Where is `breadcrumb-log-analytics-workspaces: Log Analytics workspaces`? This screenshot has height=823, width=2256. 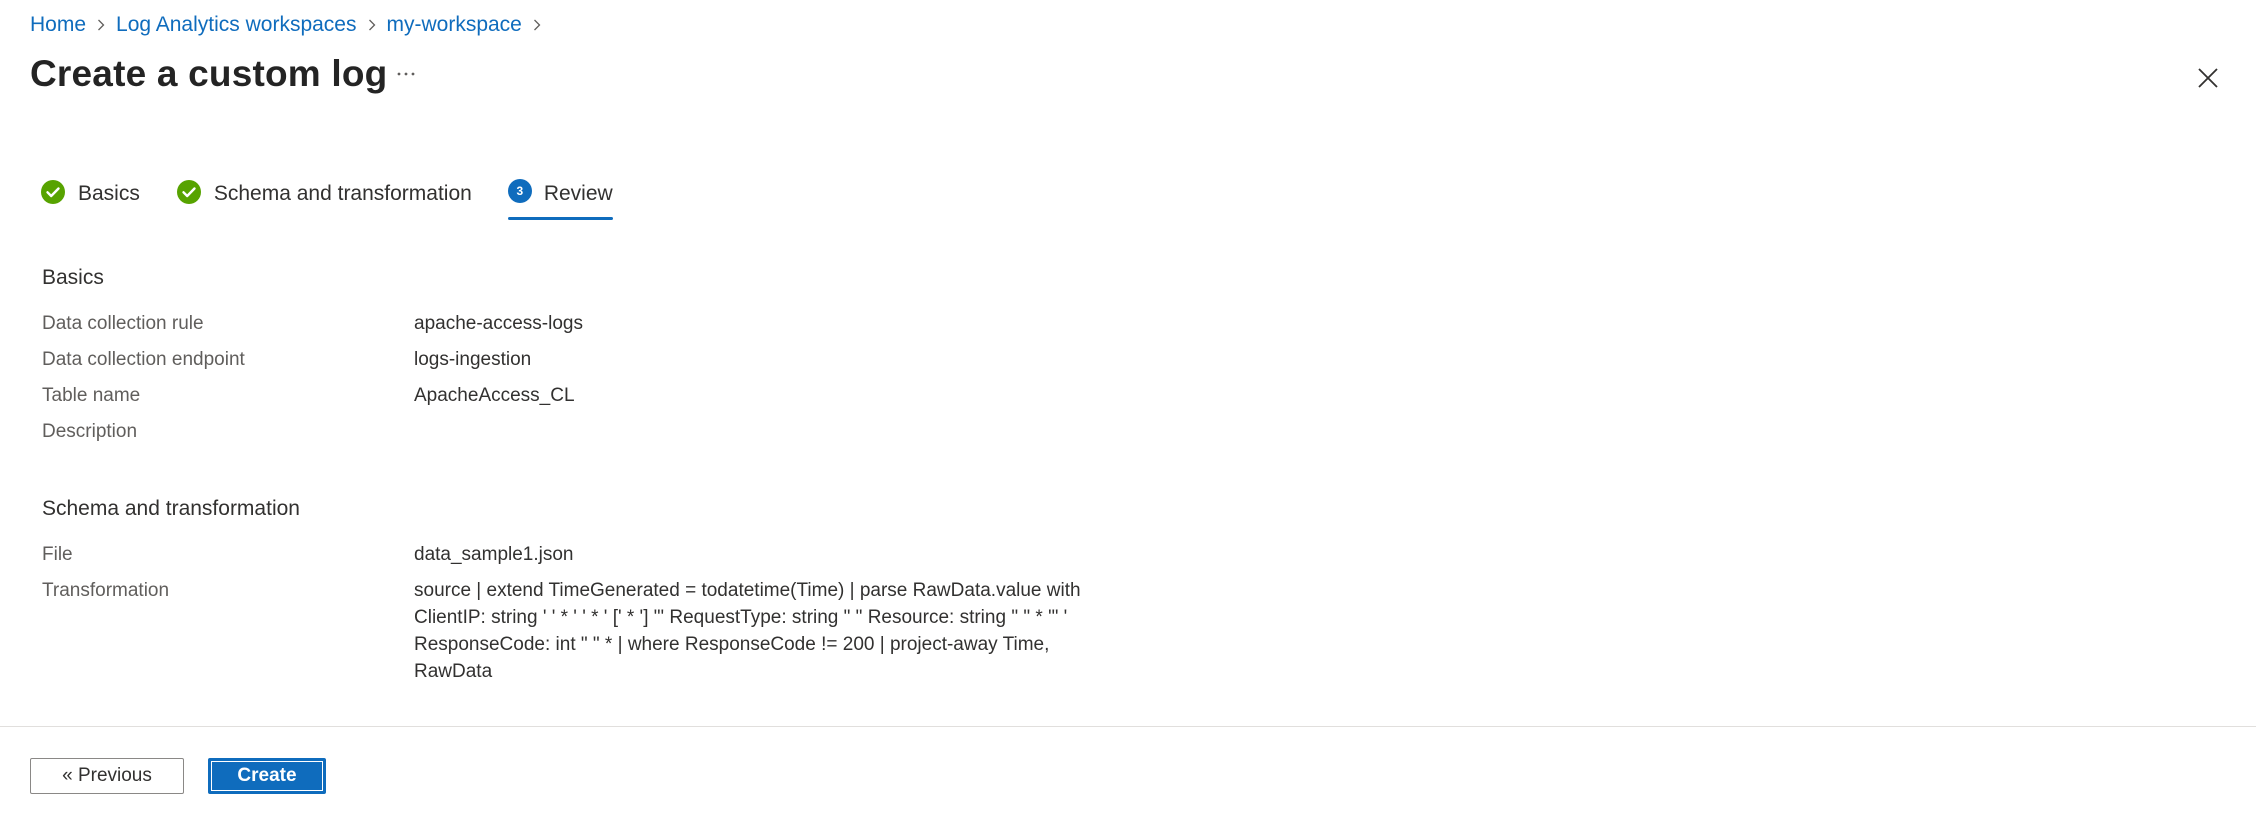
breadcrumb-log-analytics-workspaces: Log Analytics workspaces is located at coordinates (236, 25).